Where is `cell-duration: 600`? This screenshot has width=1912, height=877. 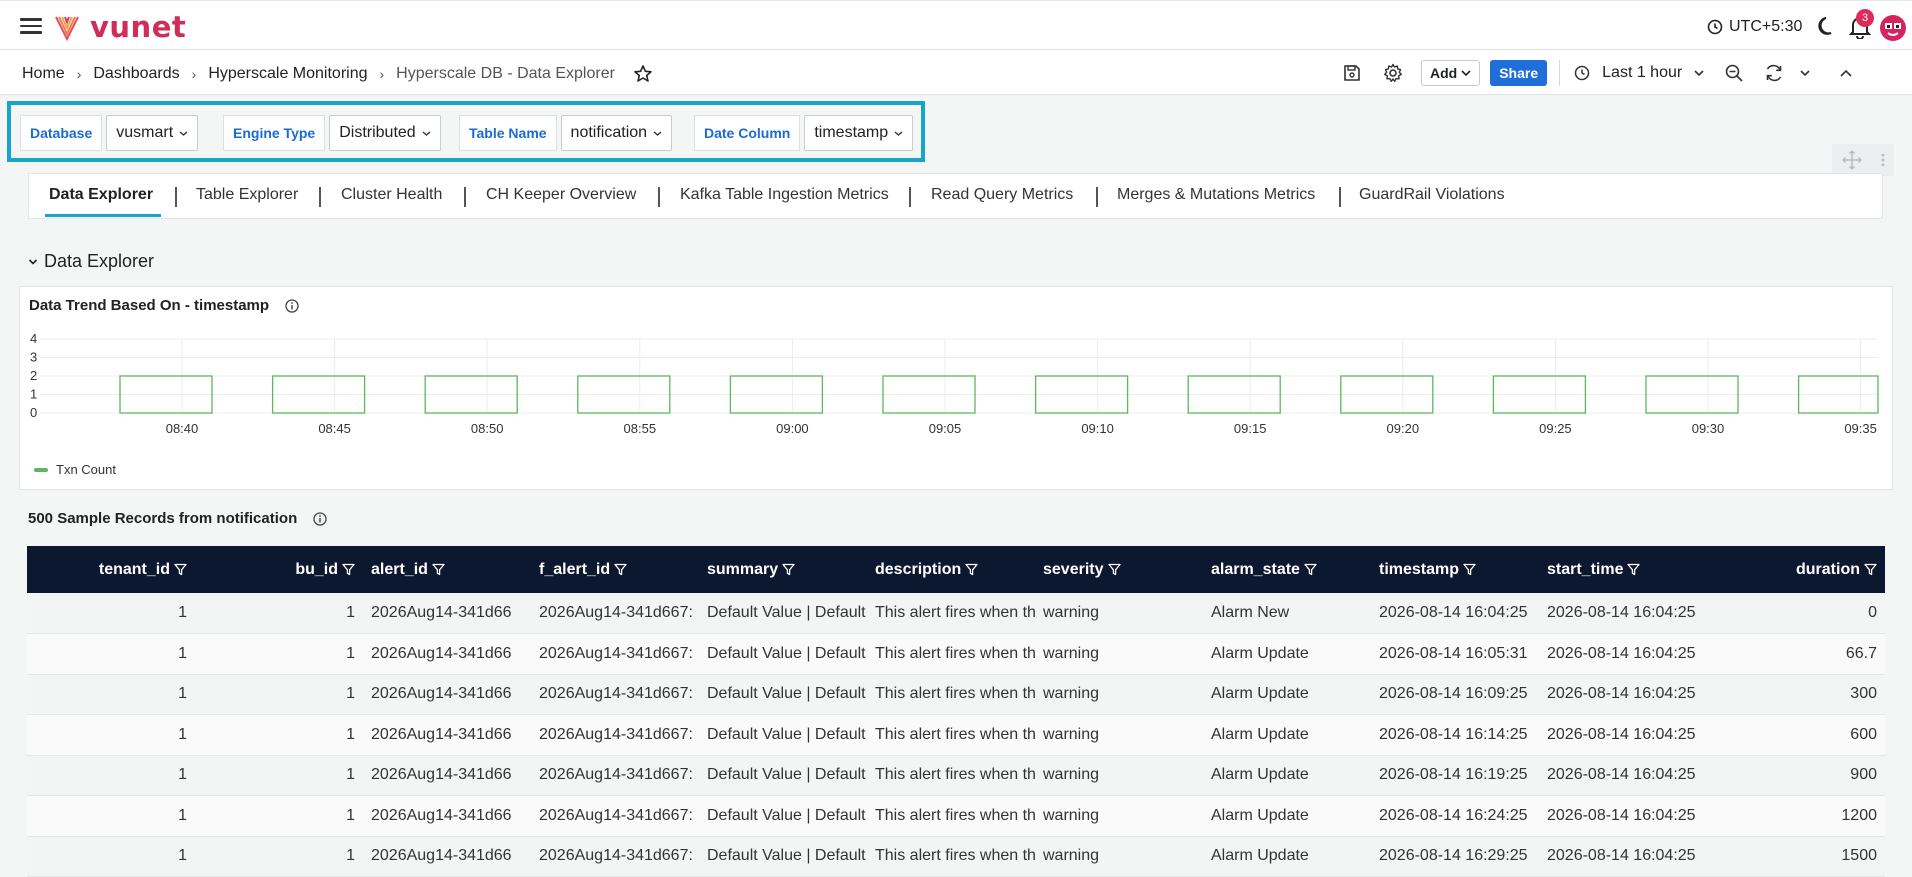
cell-duration: 600 is located at coordinates (1796, 735).